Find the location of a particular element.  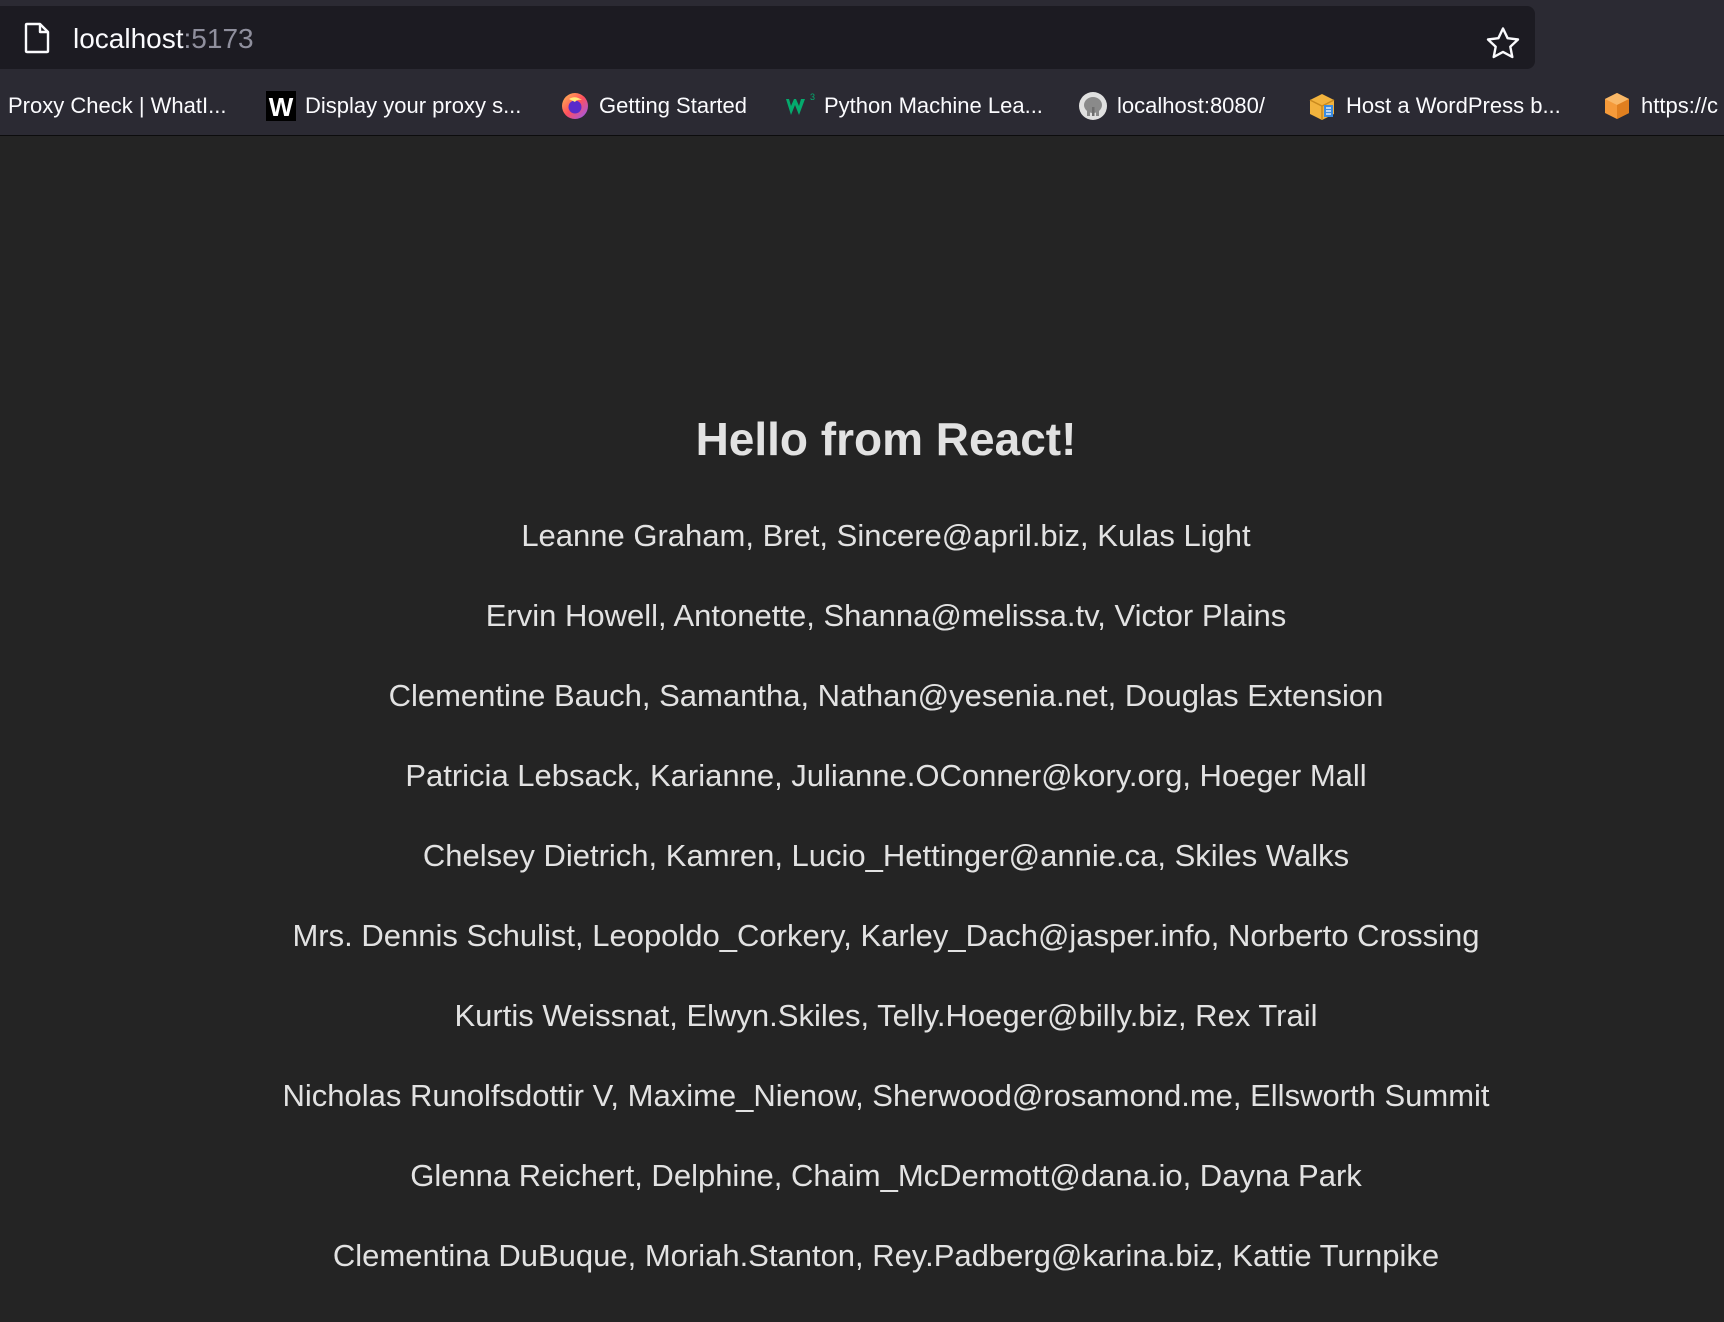

url-text: localhost:5173 is located at coordinates (163, 39).